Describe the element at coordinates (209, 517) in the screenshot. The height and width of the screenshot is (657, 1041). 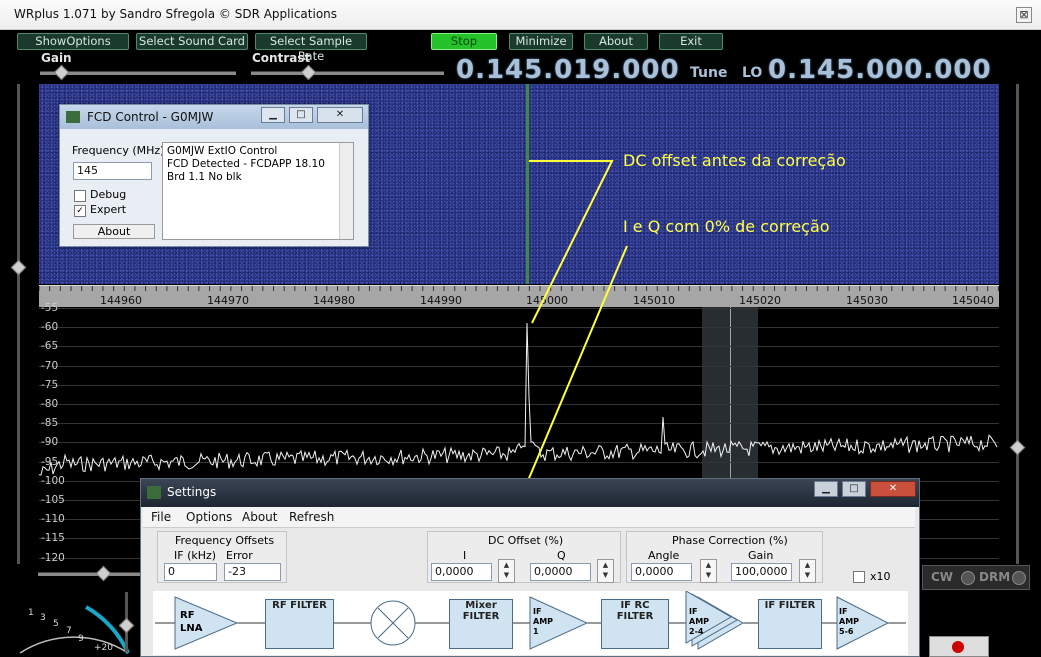
I see `menu-options: Options` at that location.